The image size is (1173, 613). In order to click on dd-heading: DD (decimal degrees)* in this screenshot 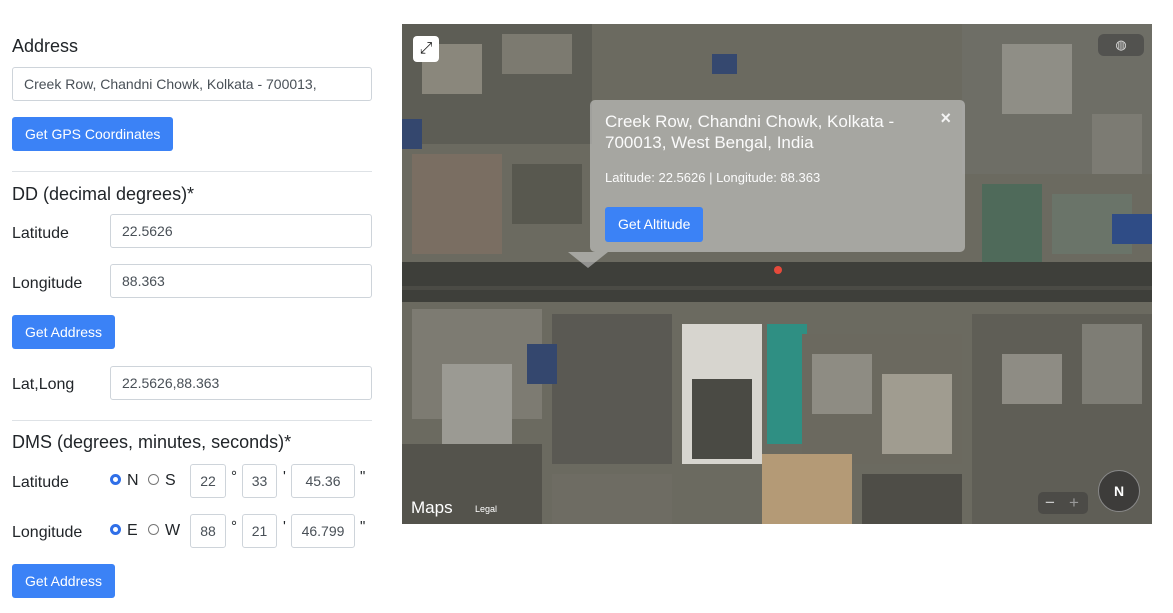, I will do `click(103, 194)`.